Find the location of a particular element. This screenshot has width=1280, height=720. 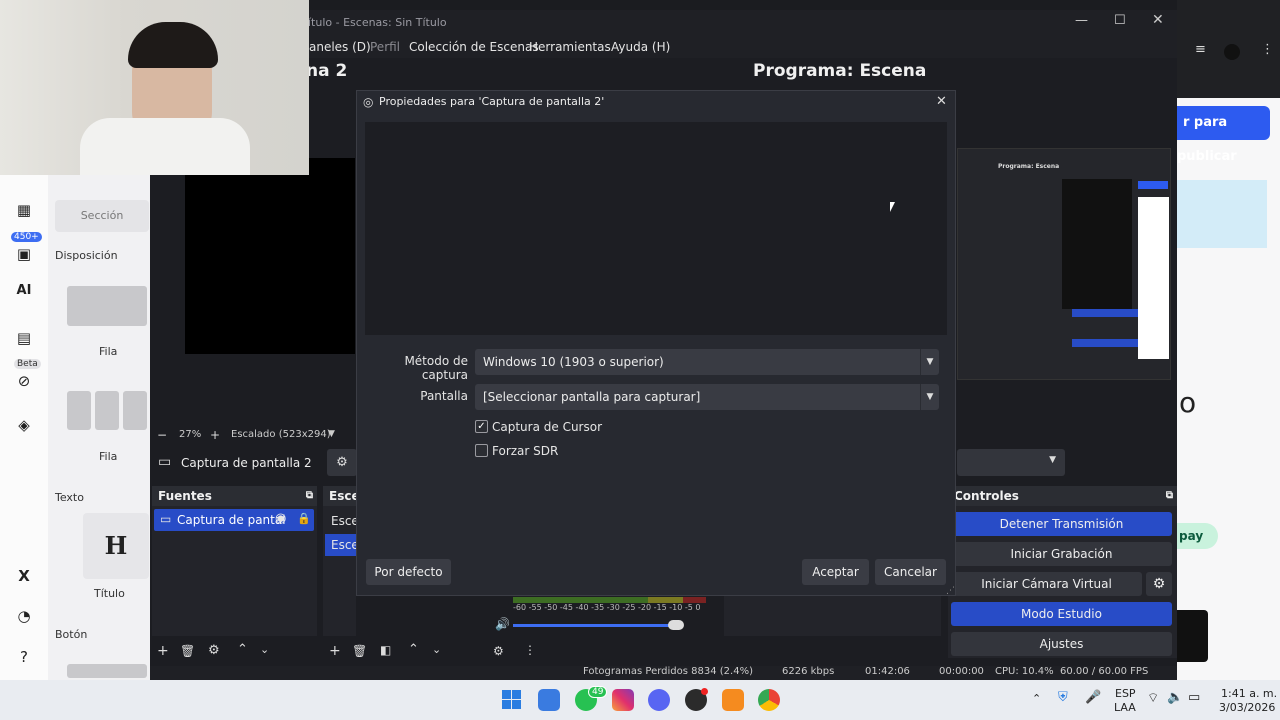

pay-chip: pay is located at coordinates (1197, 536).